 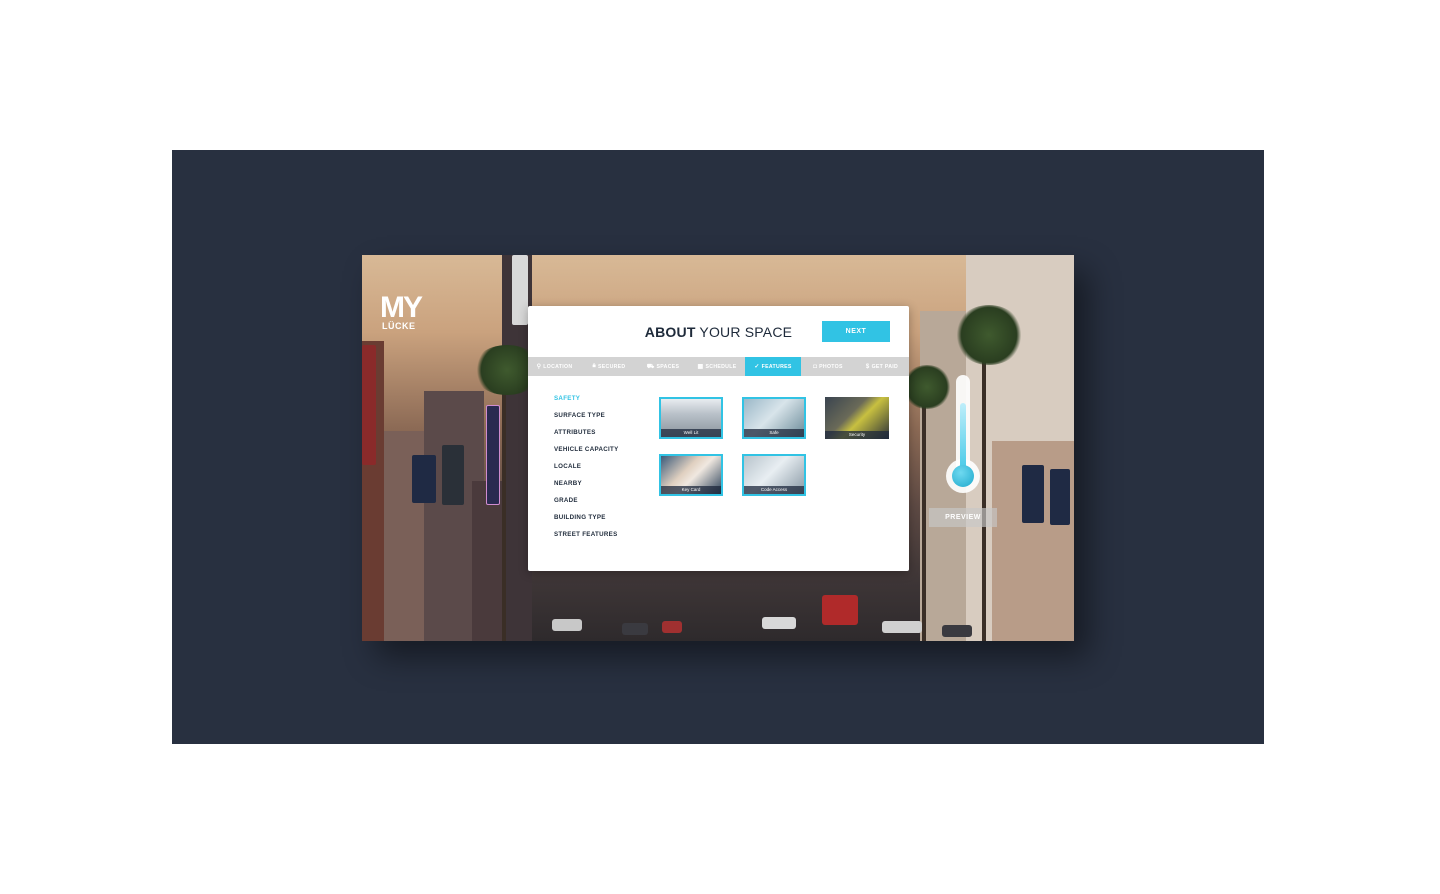 What do you see at coordinates (612, 366) in the screenshot?
I see `tab-label: SECURED` at bounding box center [612, 366].